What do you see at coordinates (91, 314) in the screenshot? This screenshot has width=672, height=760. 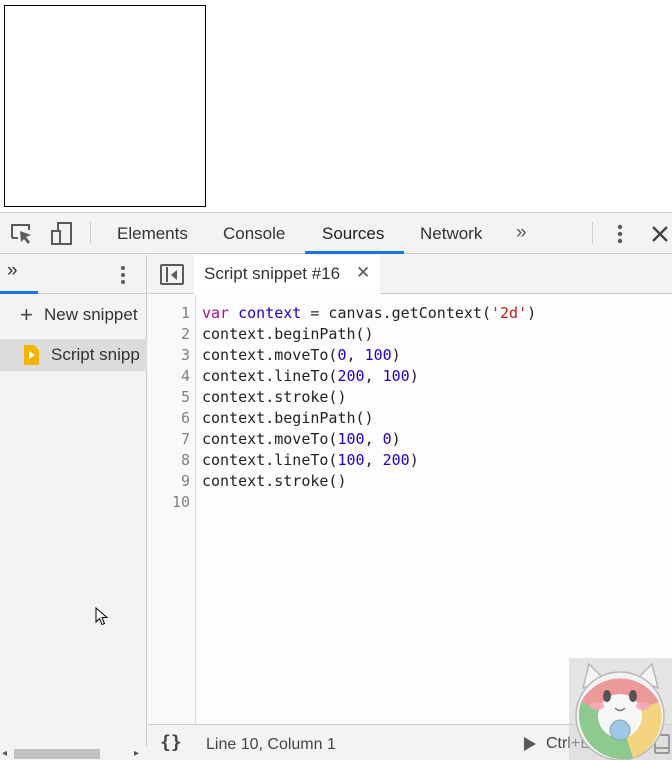 I see `new-snippet-label: New snippet` at bounding box center [91, 314].